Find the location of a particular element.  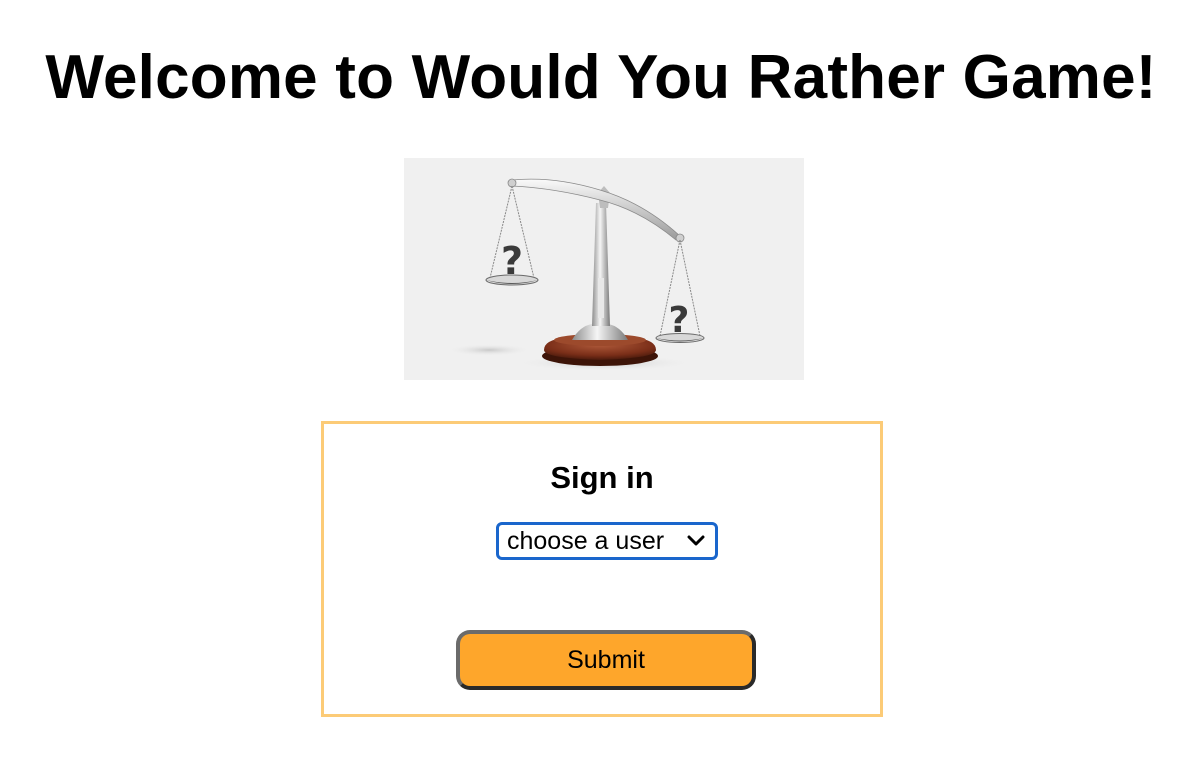

scale-image: ? ? is located at coordinates (604, 269).